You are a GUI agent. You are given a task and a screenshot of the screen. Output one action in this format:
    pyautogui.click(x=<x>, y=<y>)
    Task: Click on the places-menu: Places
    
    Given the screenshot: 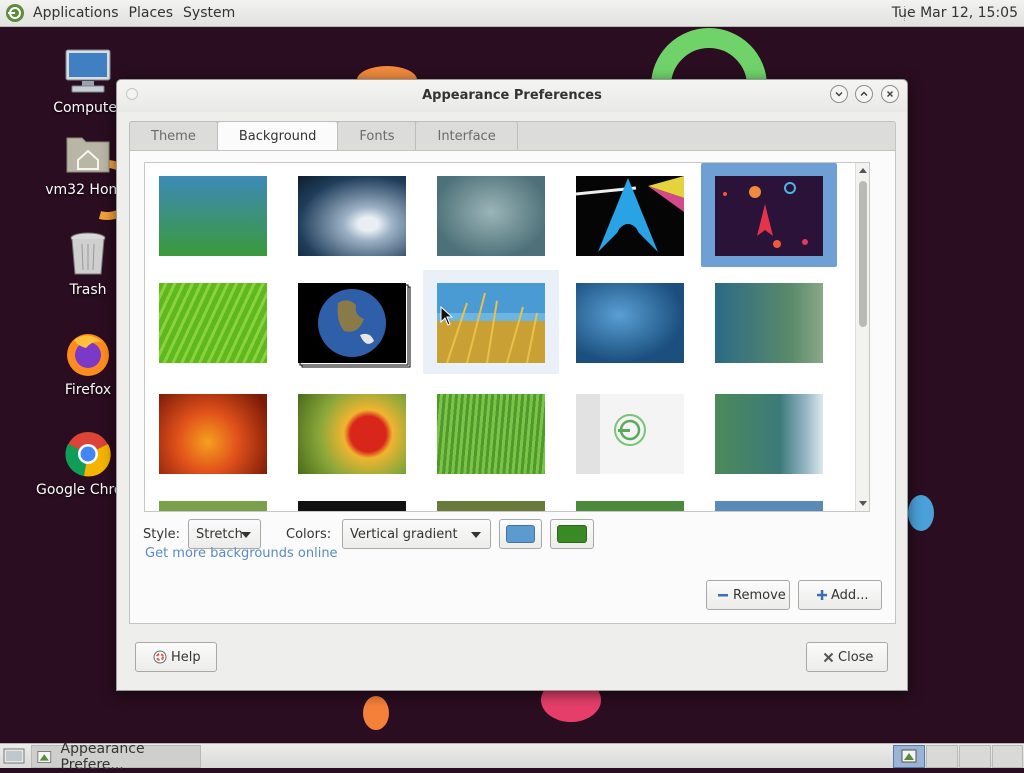 What is the action you would take?
    pyautogui.click(x=151, y=13)
    